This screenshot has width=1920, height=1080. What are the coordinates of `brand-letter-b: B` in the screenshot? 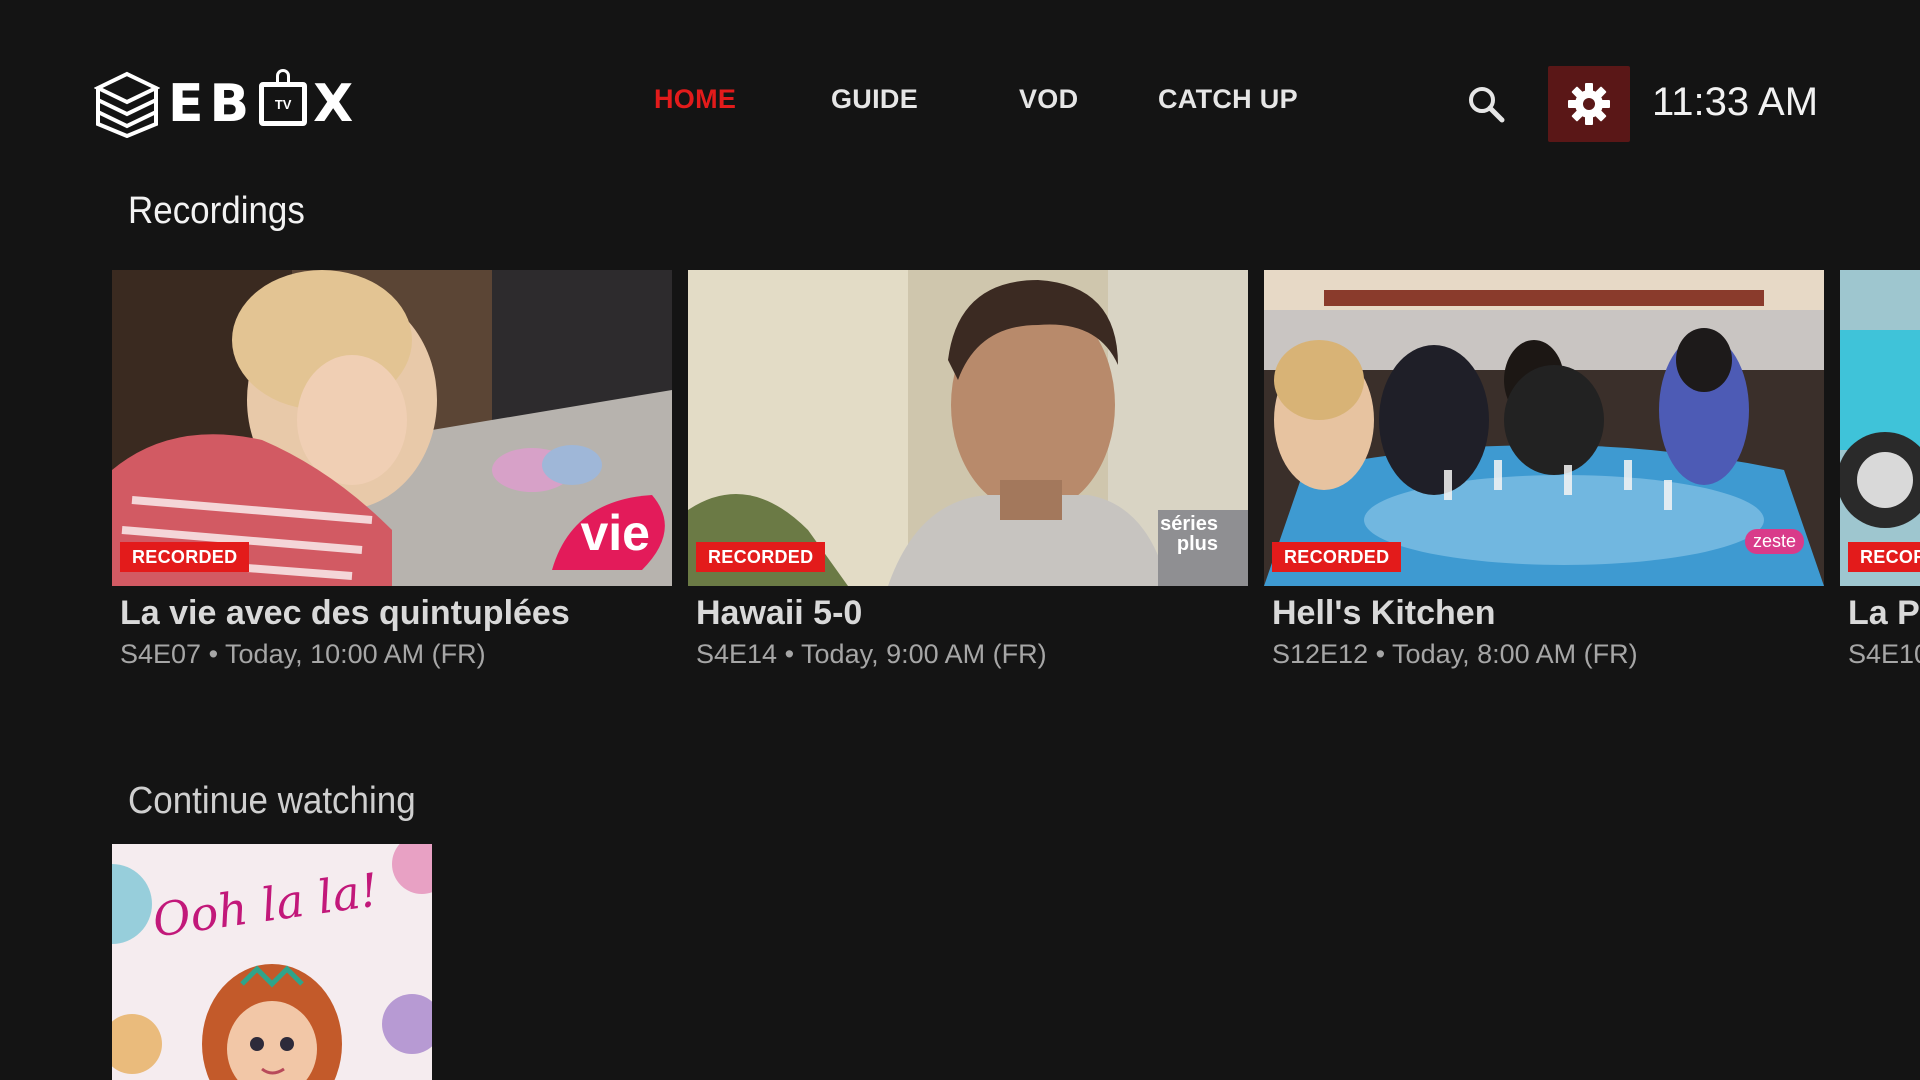 It's located at (231, 104).